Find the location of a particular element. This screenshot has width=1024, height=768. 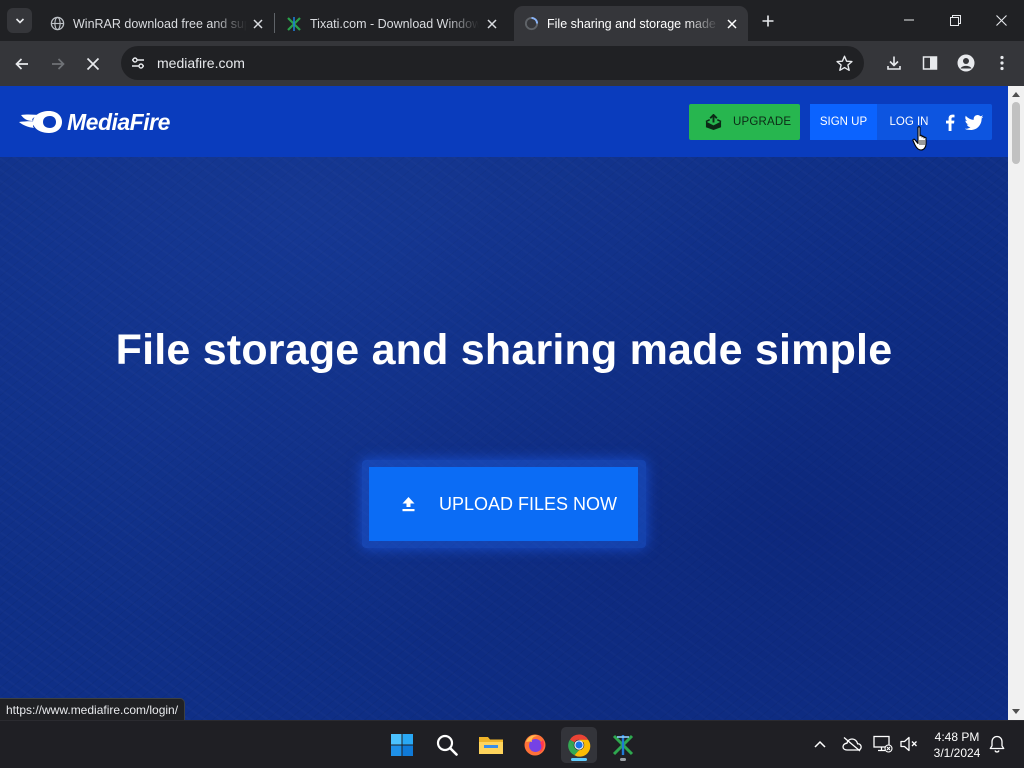

firefox-icon is located at coordinates (535, 745).